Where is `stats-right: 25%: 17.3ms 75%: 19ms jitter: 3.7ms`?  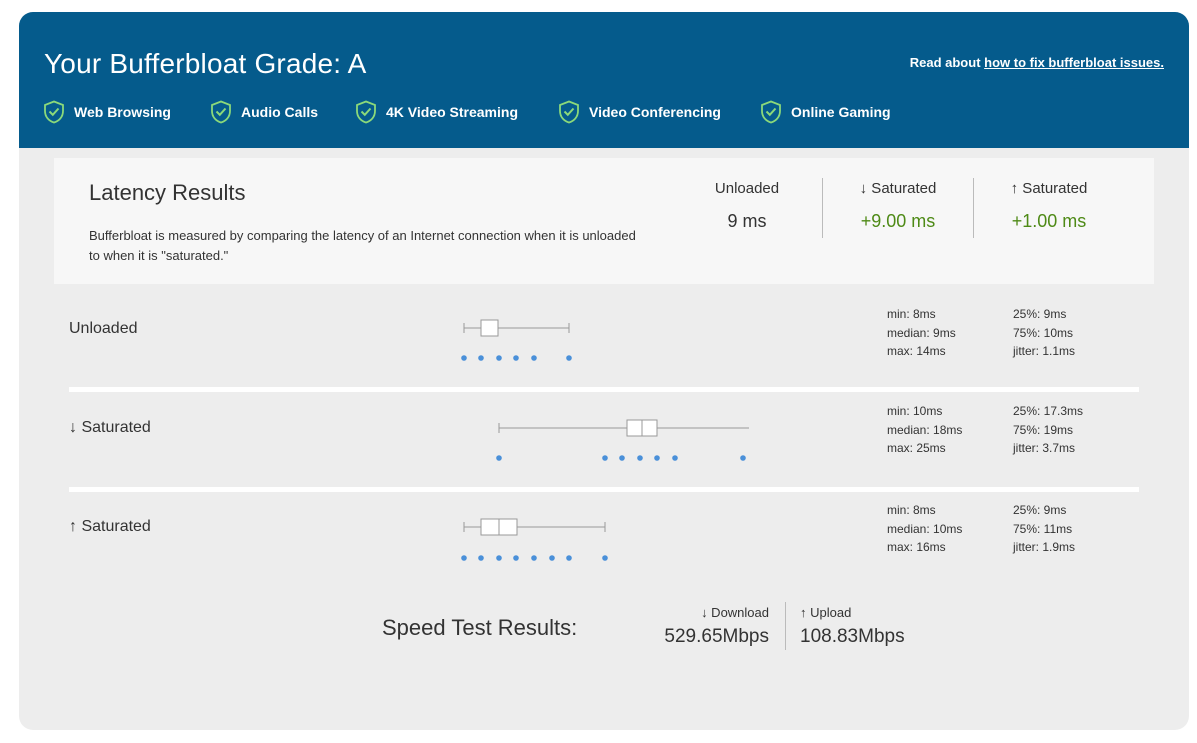
stats-right: 25%: 17.3ms 75%: 19ms jitter: 3.7ms is located at coordinates (1048, 430).